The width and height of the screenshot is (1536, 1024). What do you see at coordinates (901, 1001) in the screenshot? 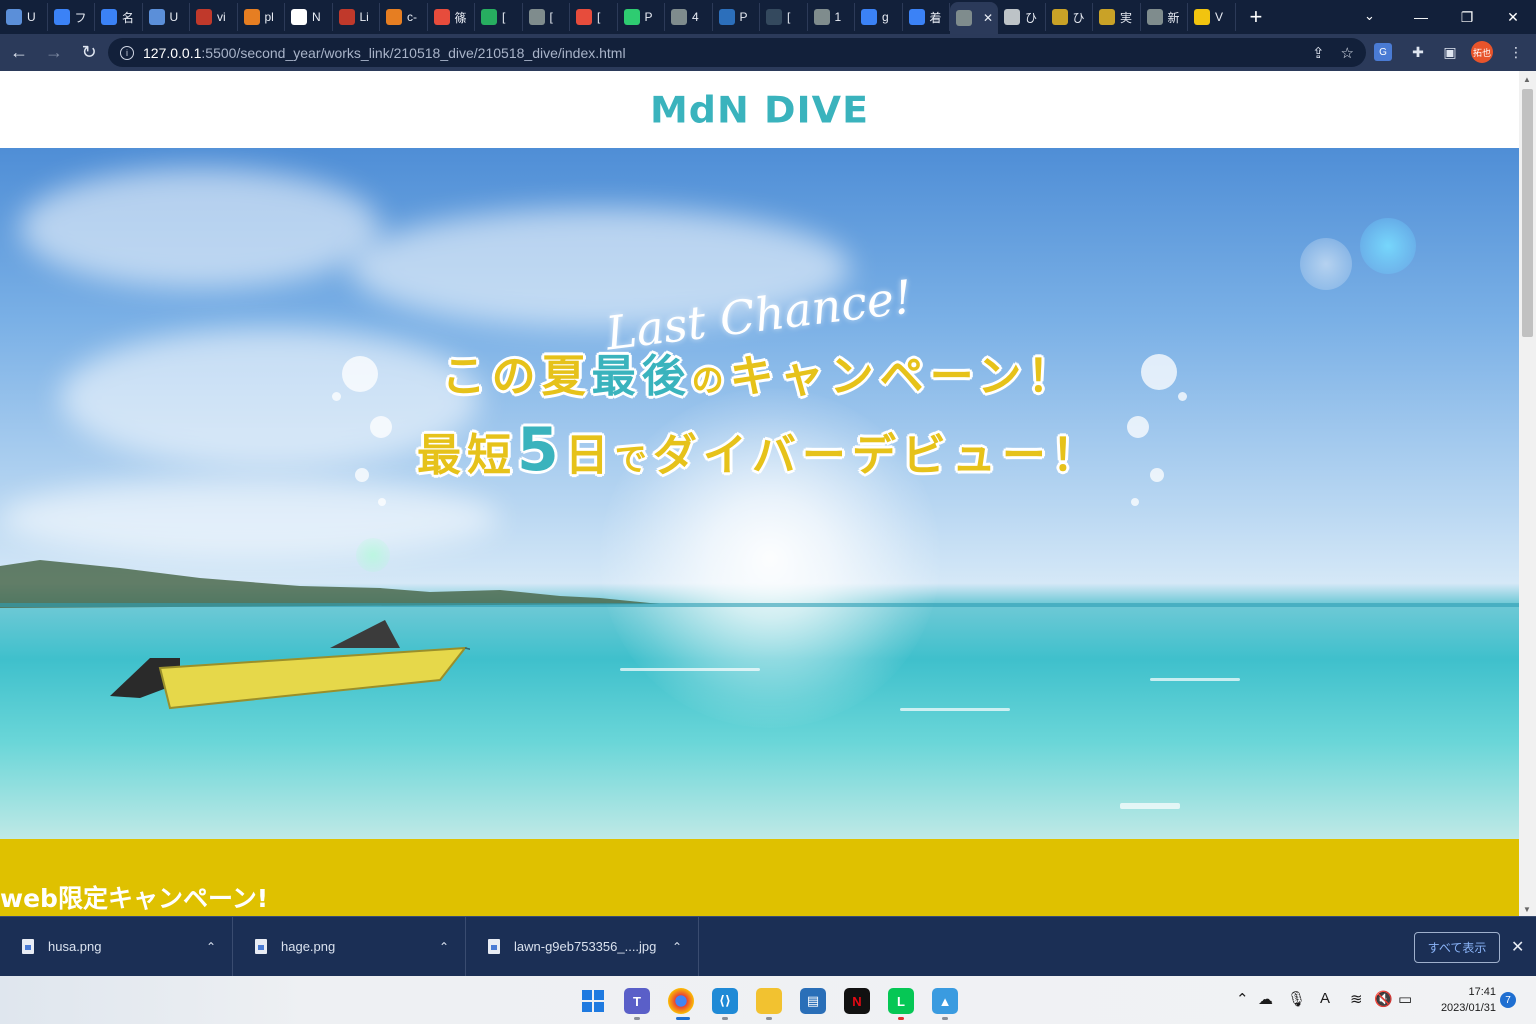
I see `line-icon: L` at bounding box center [901, 1001].